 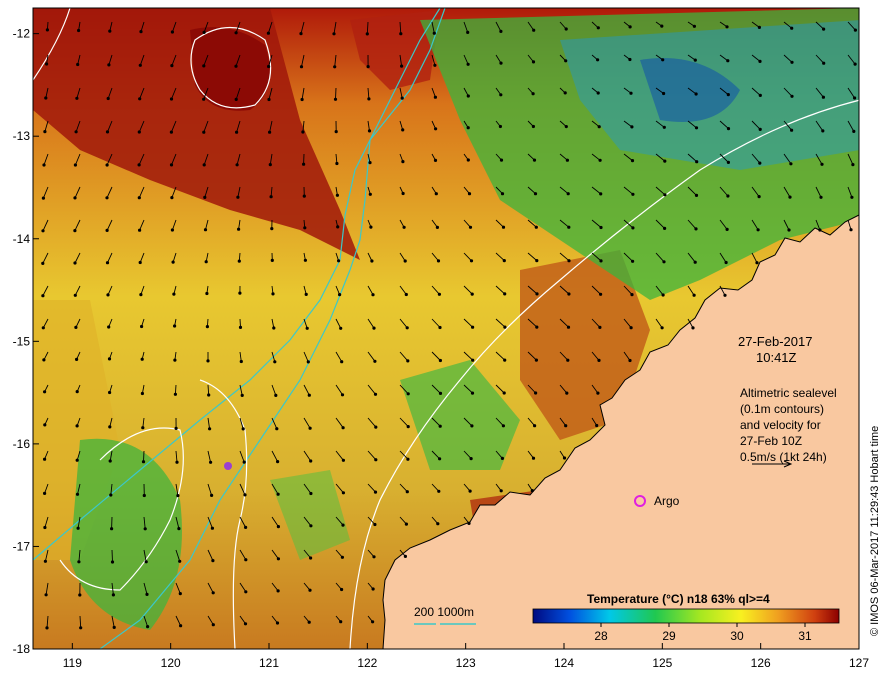 I want to click on velocity-arrow, so click(x=336, y=93).